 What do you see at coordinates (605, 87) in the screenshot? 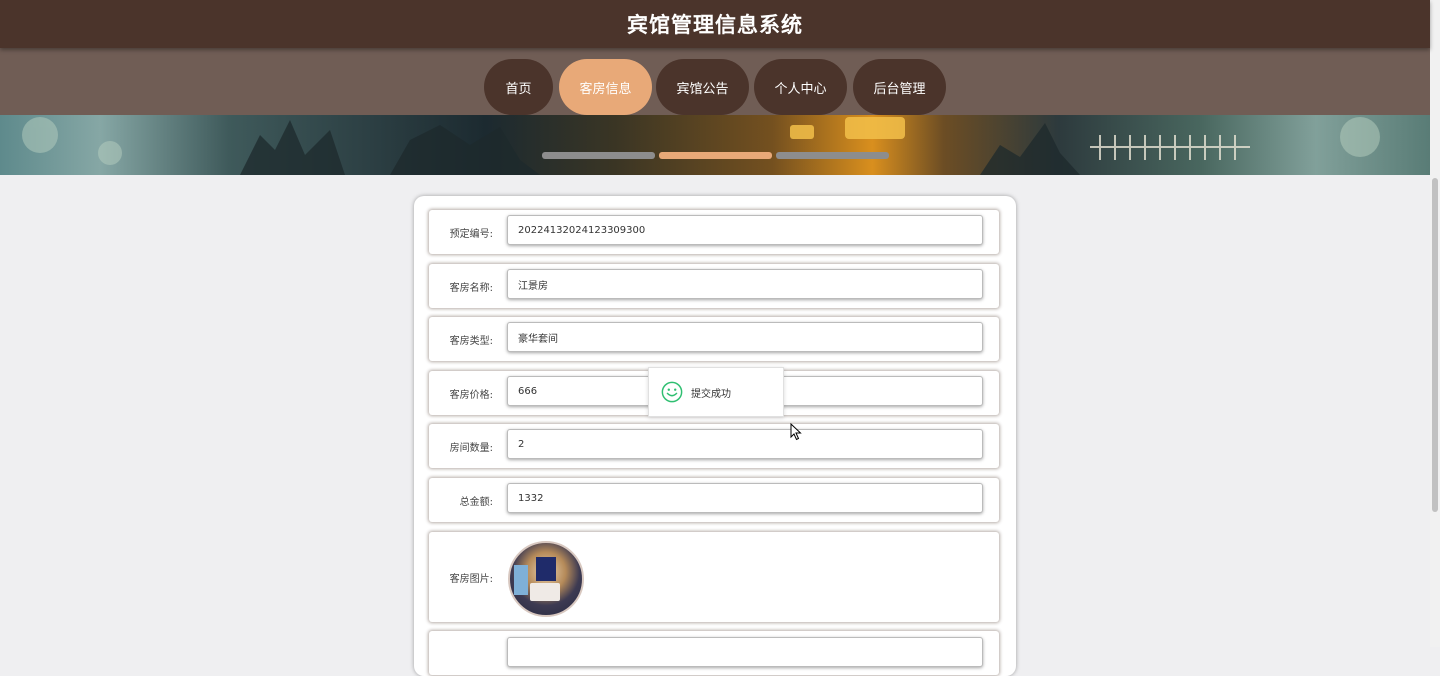
I see `nav-item-room-info: 客房信息` at bounding box center [605, 87].